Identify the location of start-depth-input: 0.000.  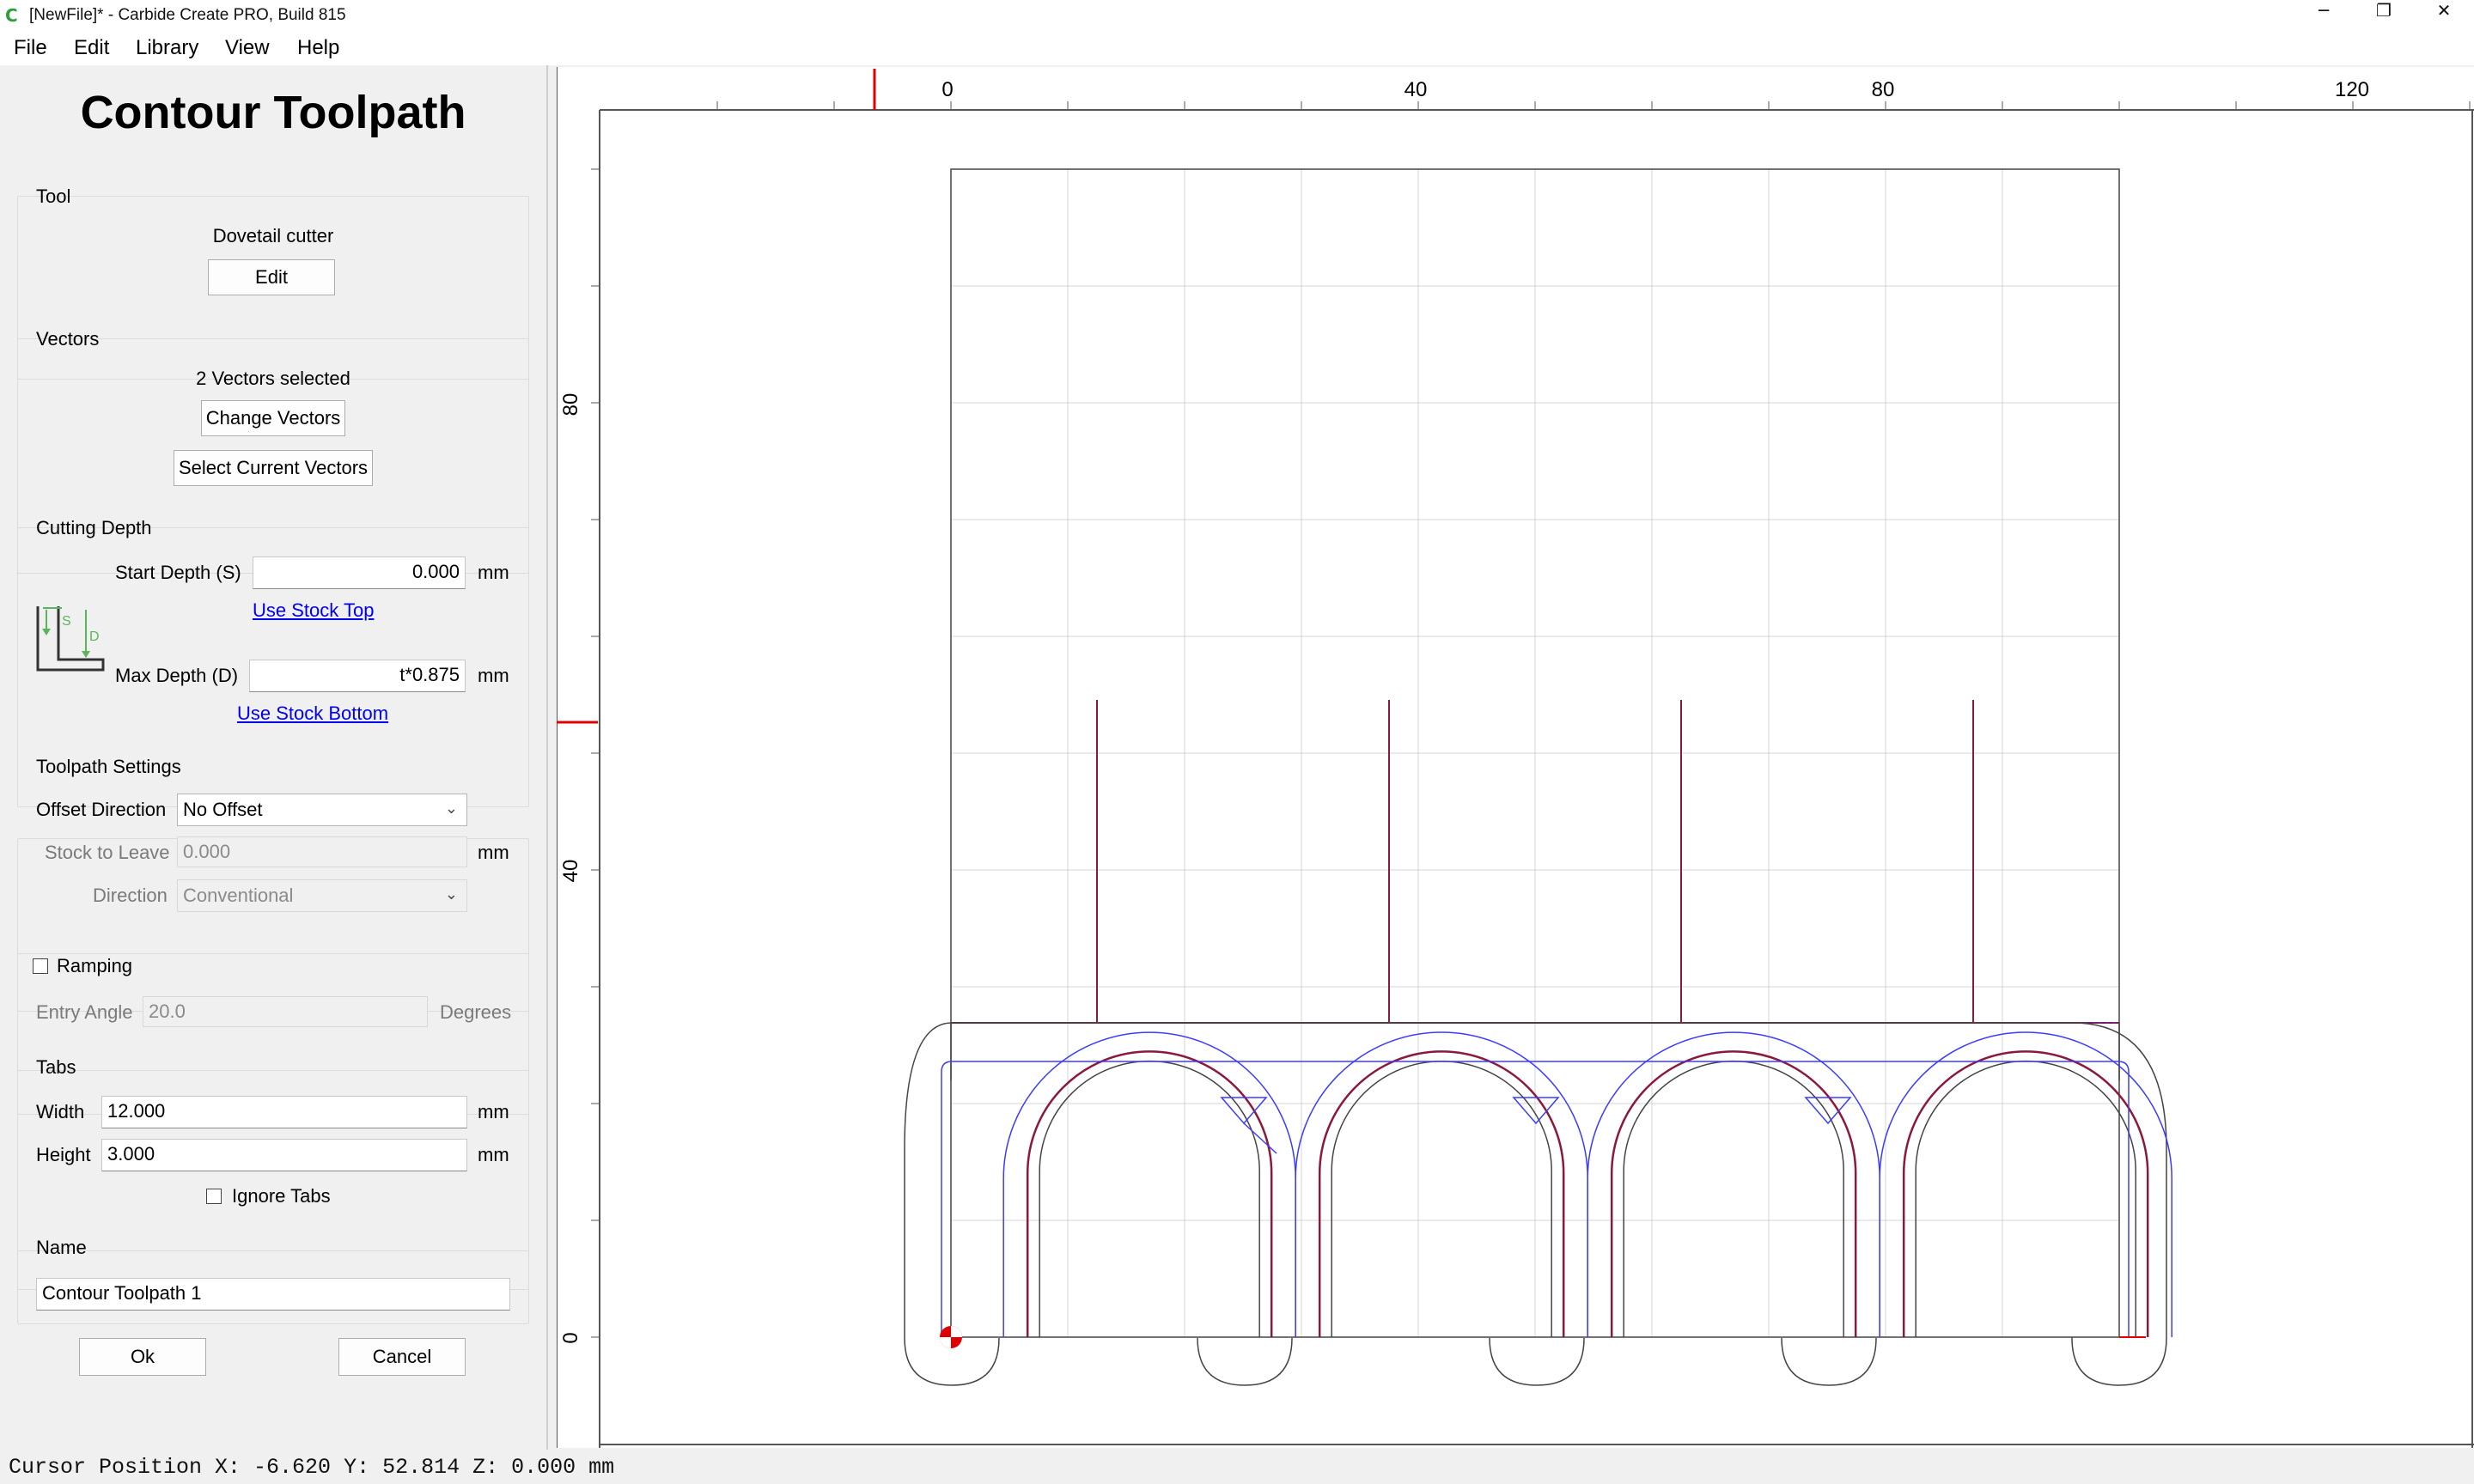
(359, 572).